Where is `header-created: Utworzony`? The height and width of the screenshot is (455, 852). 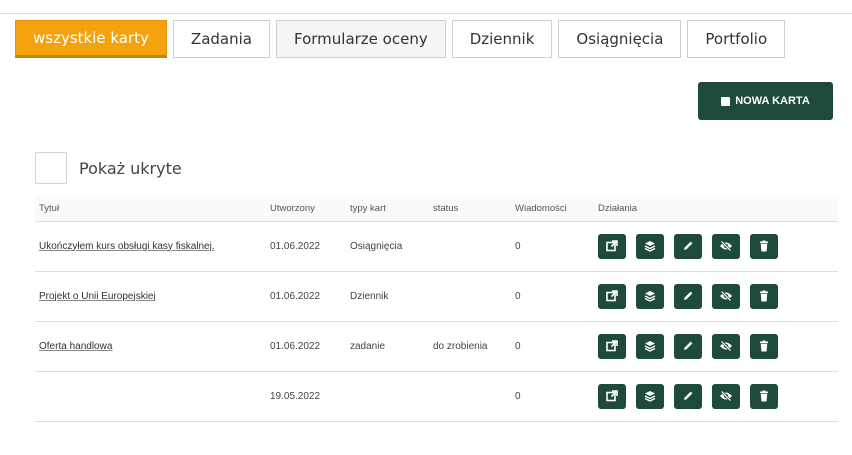
header-created: Utworzony is located at coordinates (310, 209).